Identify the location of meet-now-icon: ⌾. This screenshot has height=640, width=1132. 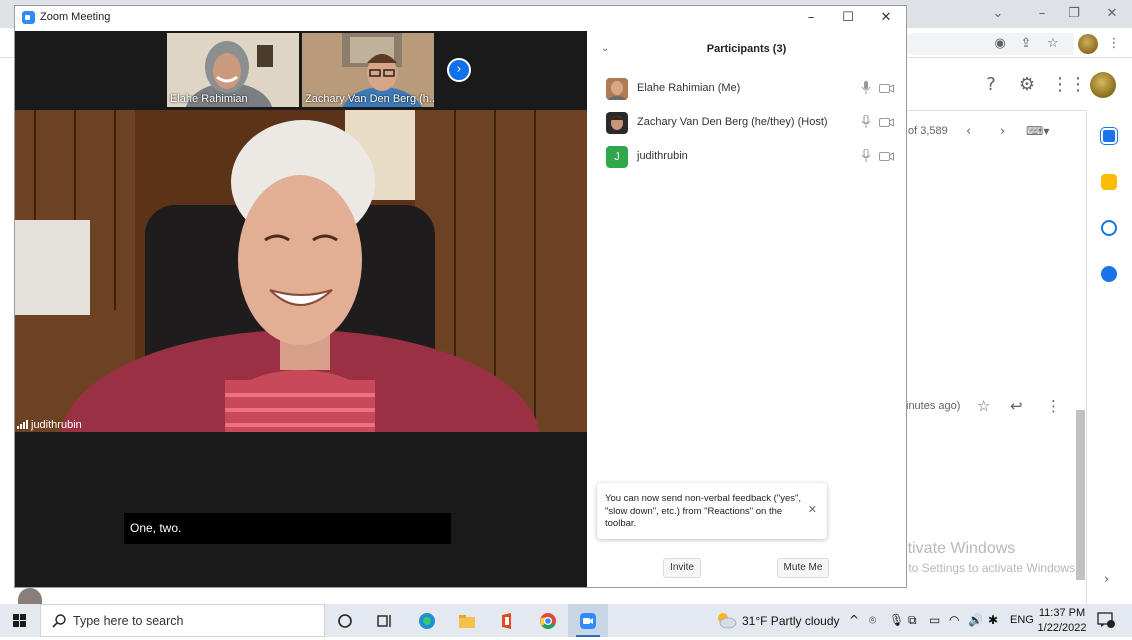
(872, 620).